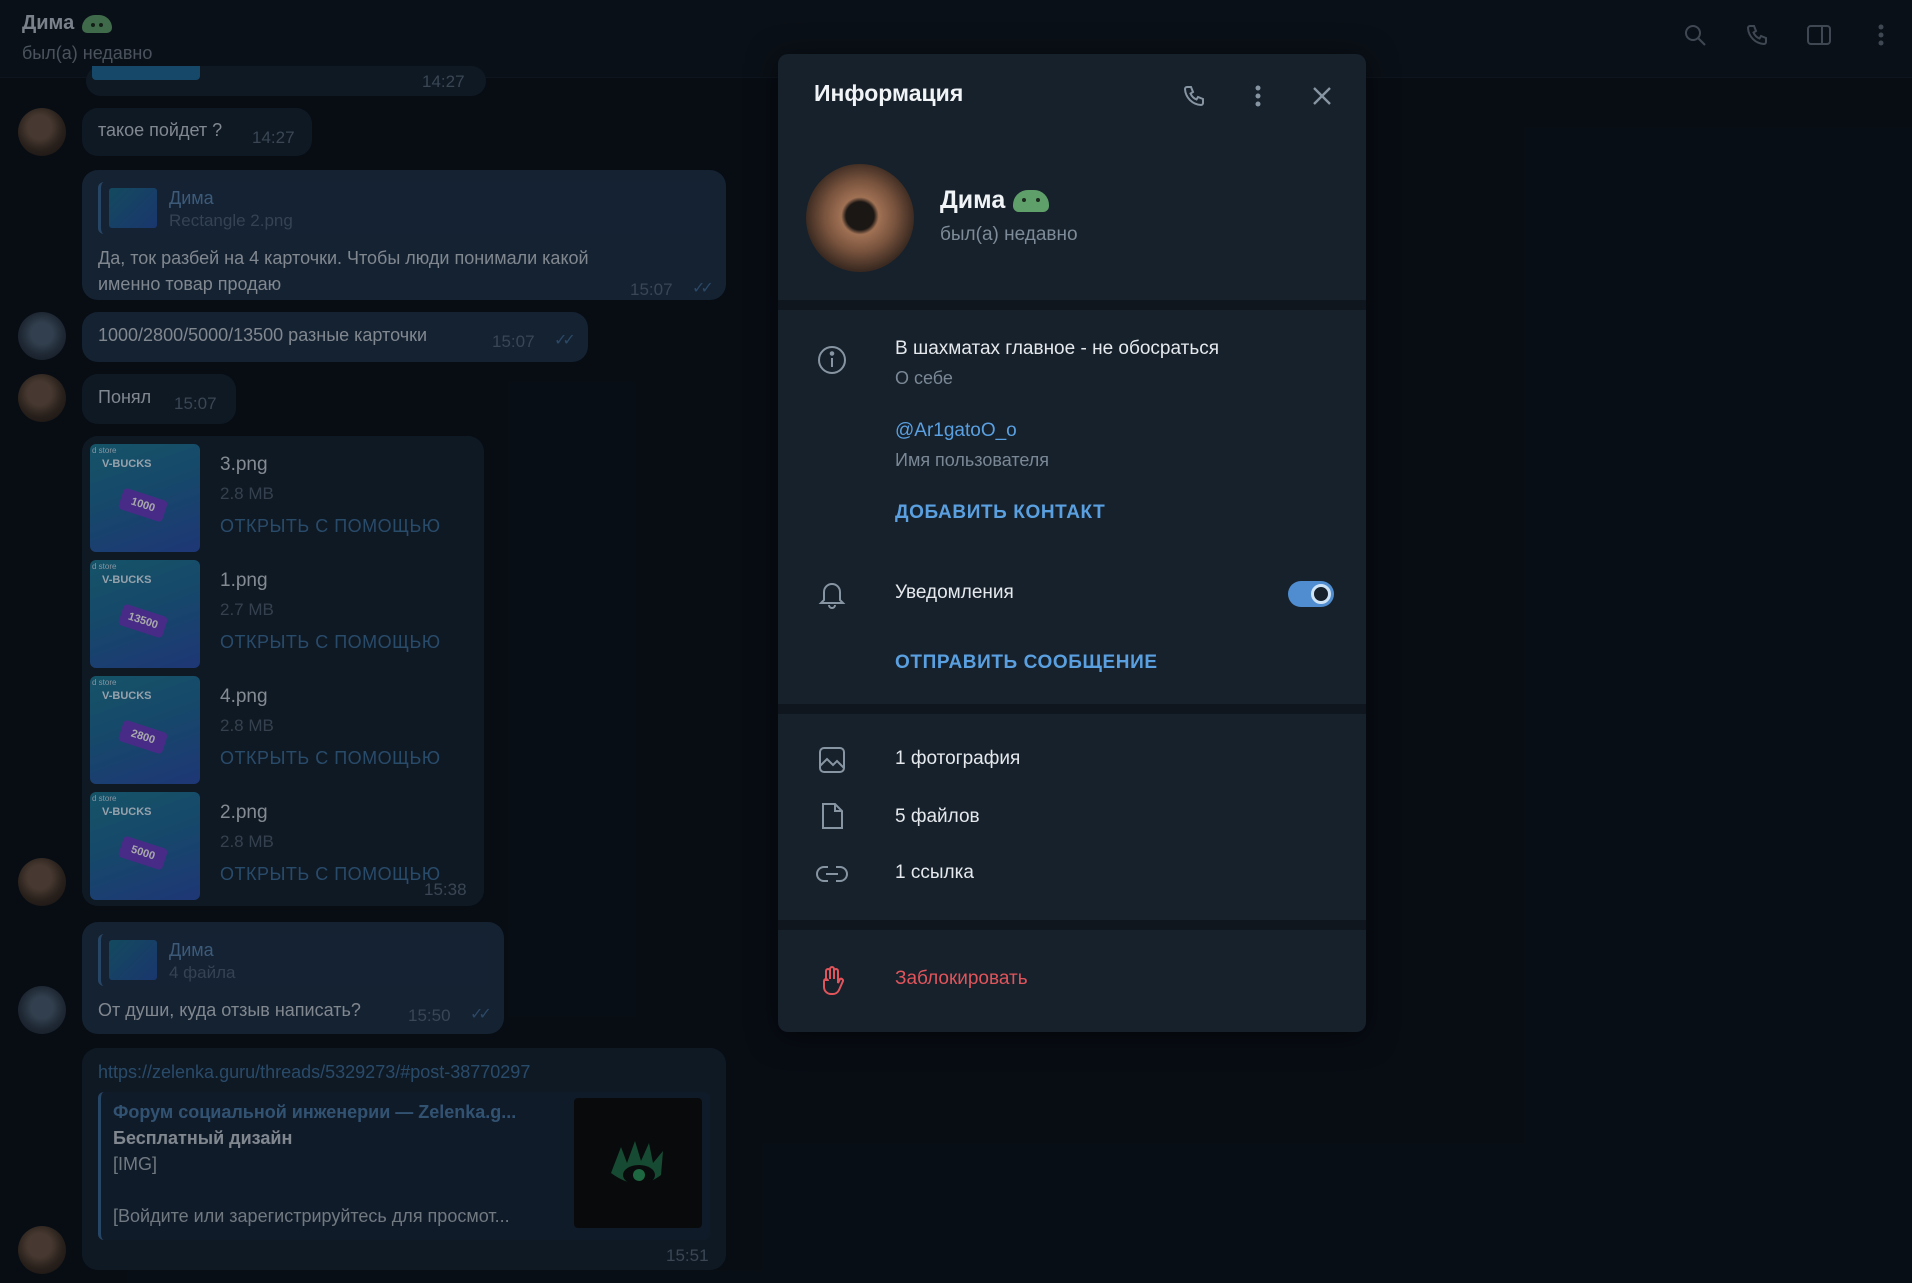  What do you see at coordinates (832, 980) in the screenshot?
I see `hand-stop-icon` at bounding box center [832, 980].